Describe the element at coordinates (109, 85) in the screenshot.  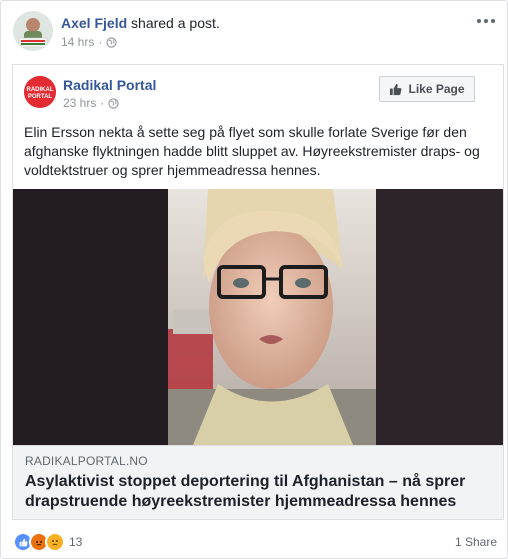
I see `page-name: Radikal Portal` at that location.